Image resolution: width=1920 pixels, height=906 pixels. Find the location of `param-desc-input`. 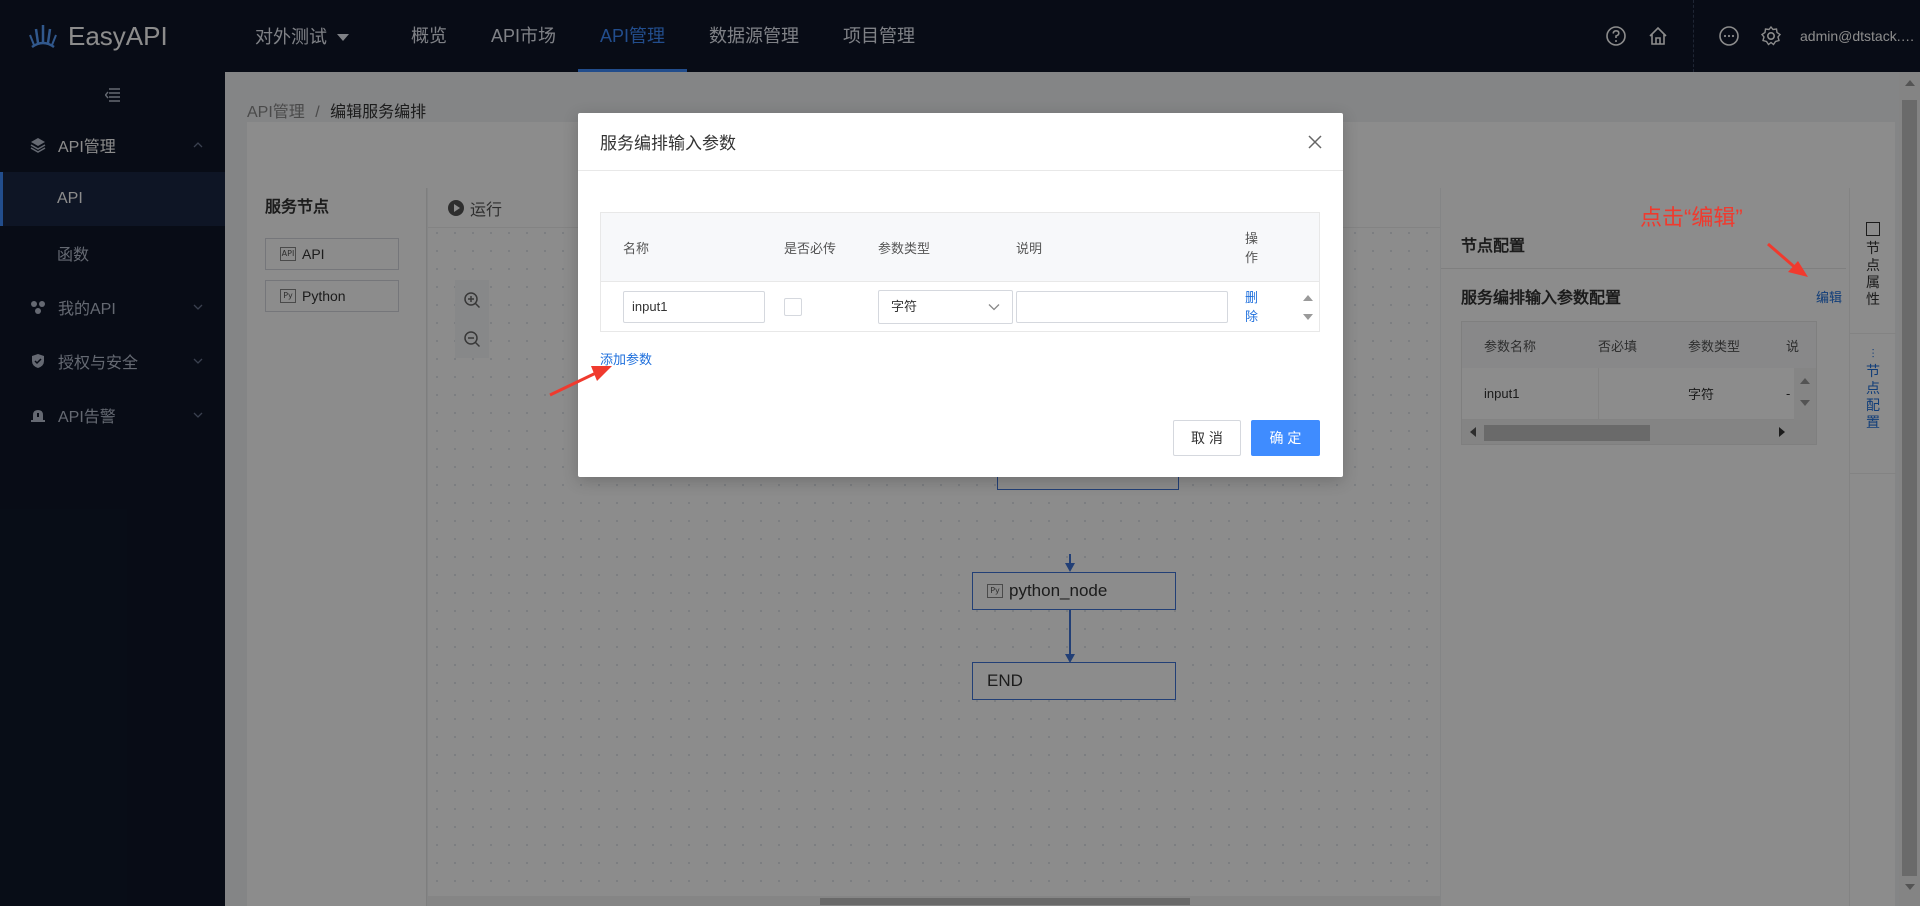

param-desc-input is located at coordinates (1122, 307).